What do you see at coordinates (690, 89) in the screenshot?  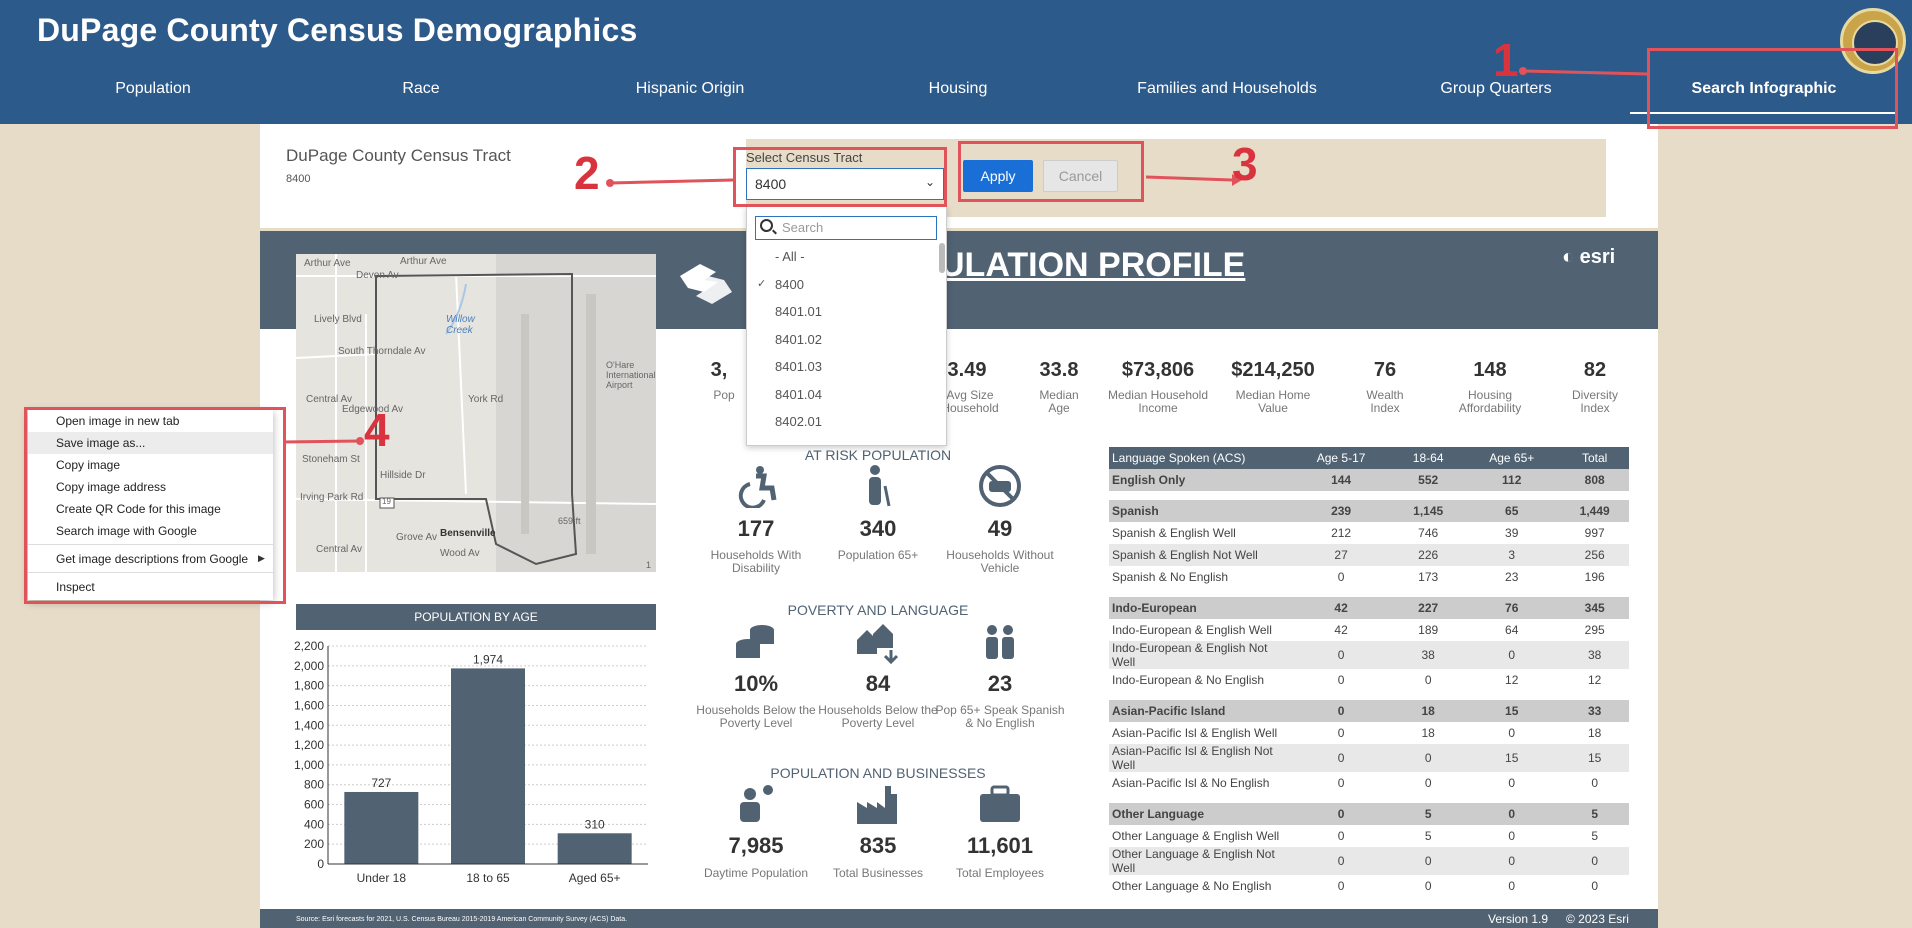 I see `tab-hispanic-origin: Hispanic Origin` at bounding box center [690, 89].